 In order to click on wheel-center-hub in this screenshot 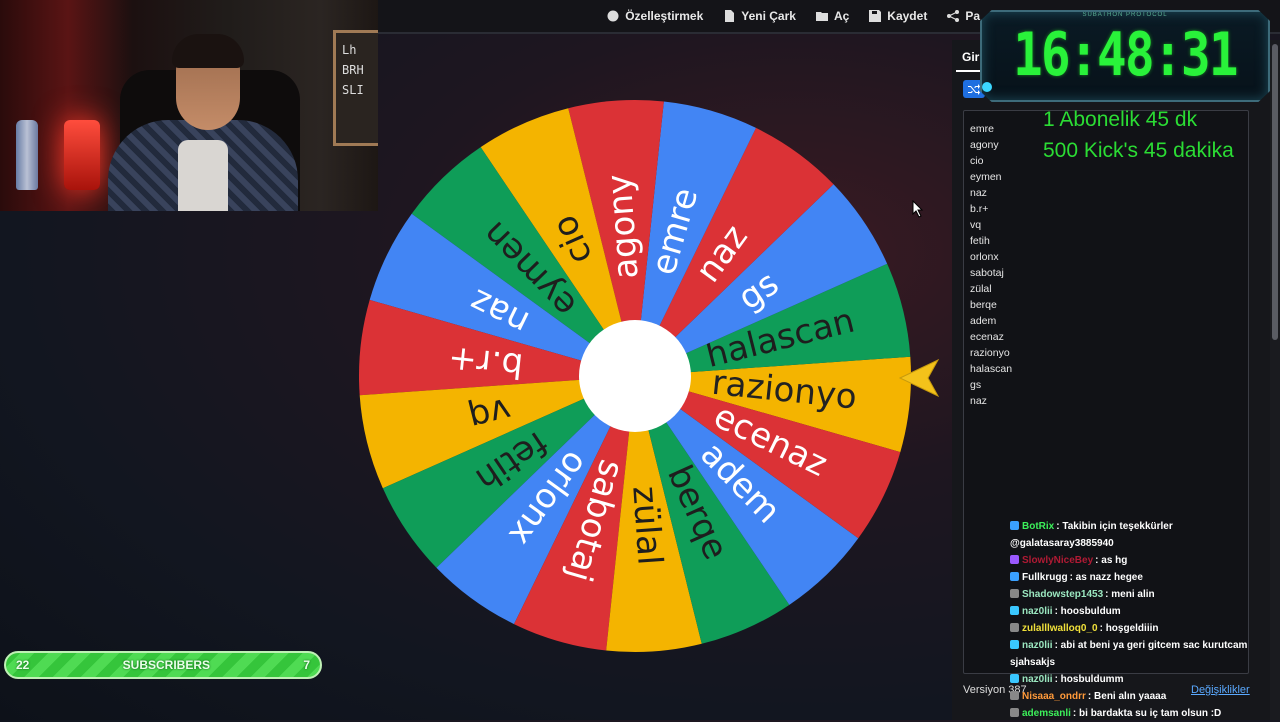, I will do `click(635, 376)`.